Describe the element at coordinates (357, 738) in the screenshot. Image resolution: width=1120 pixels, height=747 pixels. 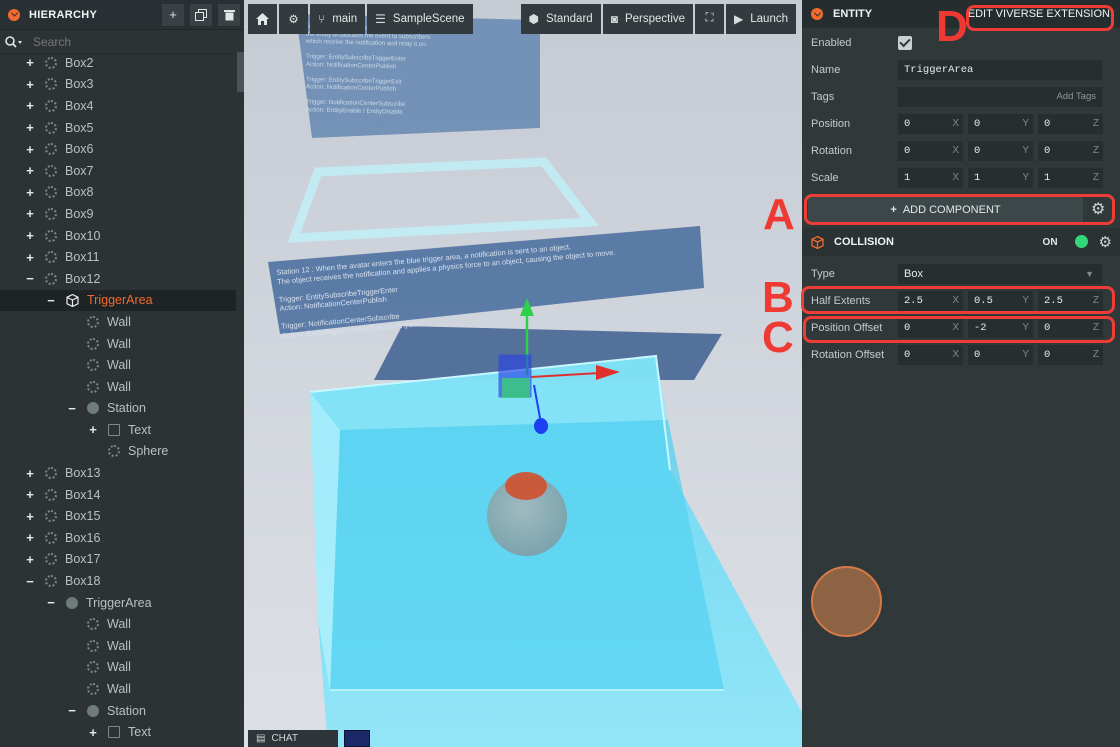
I see `avatar` at that location.